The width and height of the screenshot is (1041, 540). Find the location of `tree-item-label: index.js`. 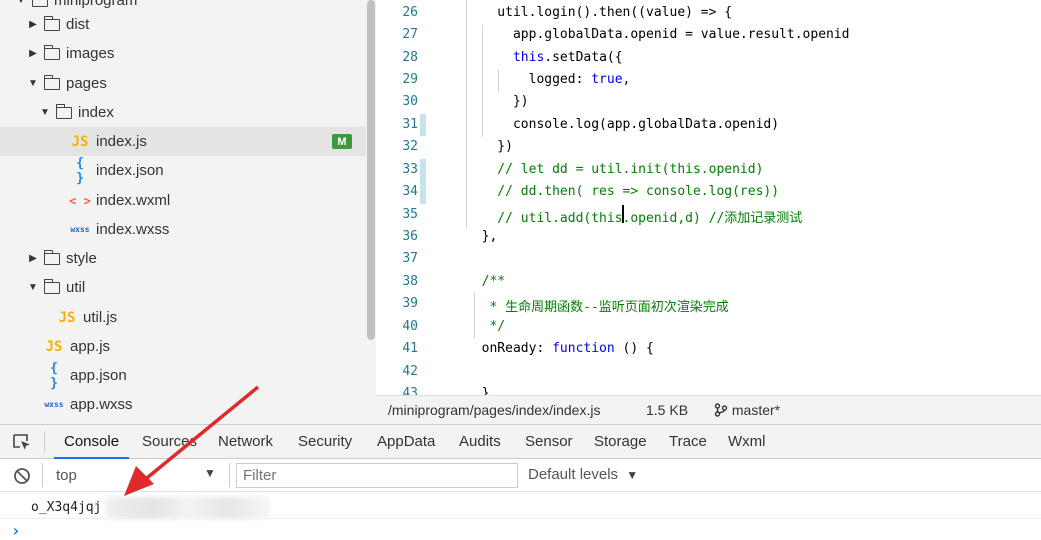

tree-item-label: index.js is located at coordinates (121, 141).